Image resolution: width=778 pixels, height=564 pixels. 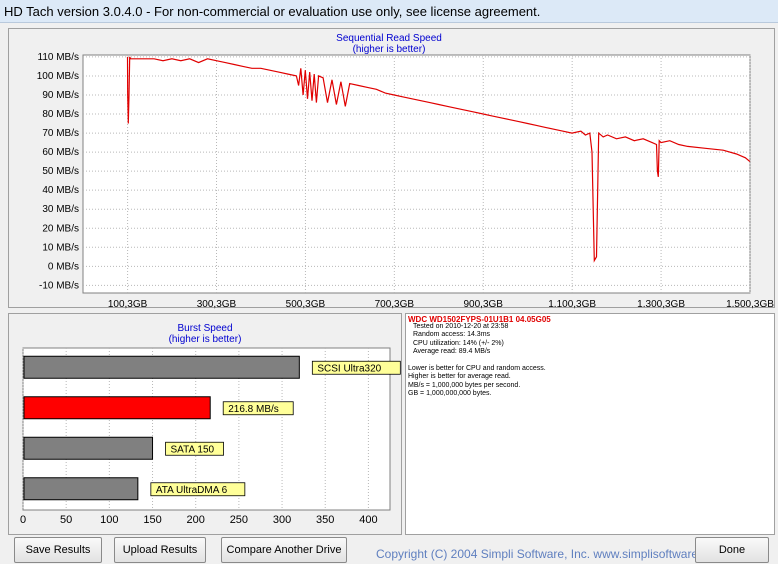 I want to click on seq-chart-subtitle: (higher is better), so click(x=389, y=49).